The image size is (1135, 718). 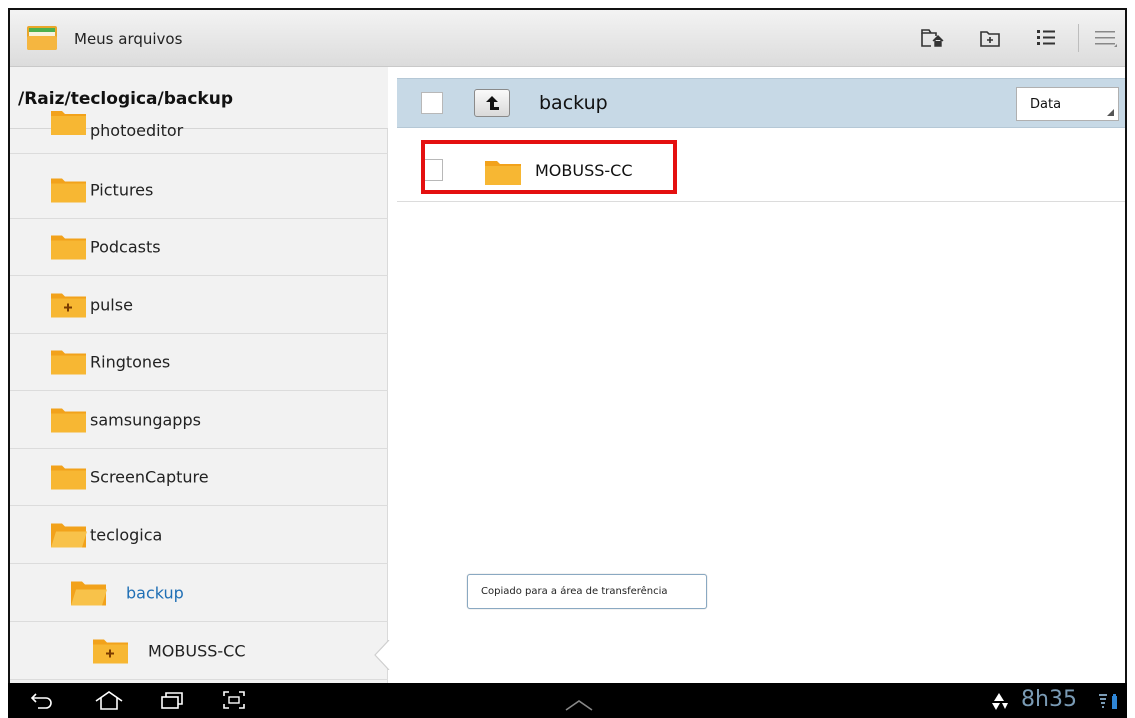 I want to click on folder-home-icon, so click(x=932, y=38).